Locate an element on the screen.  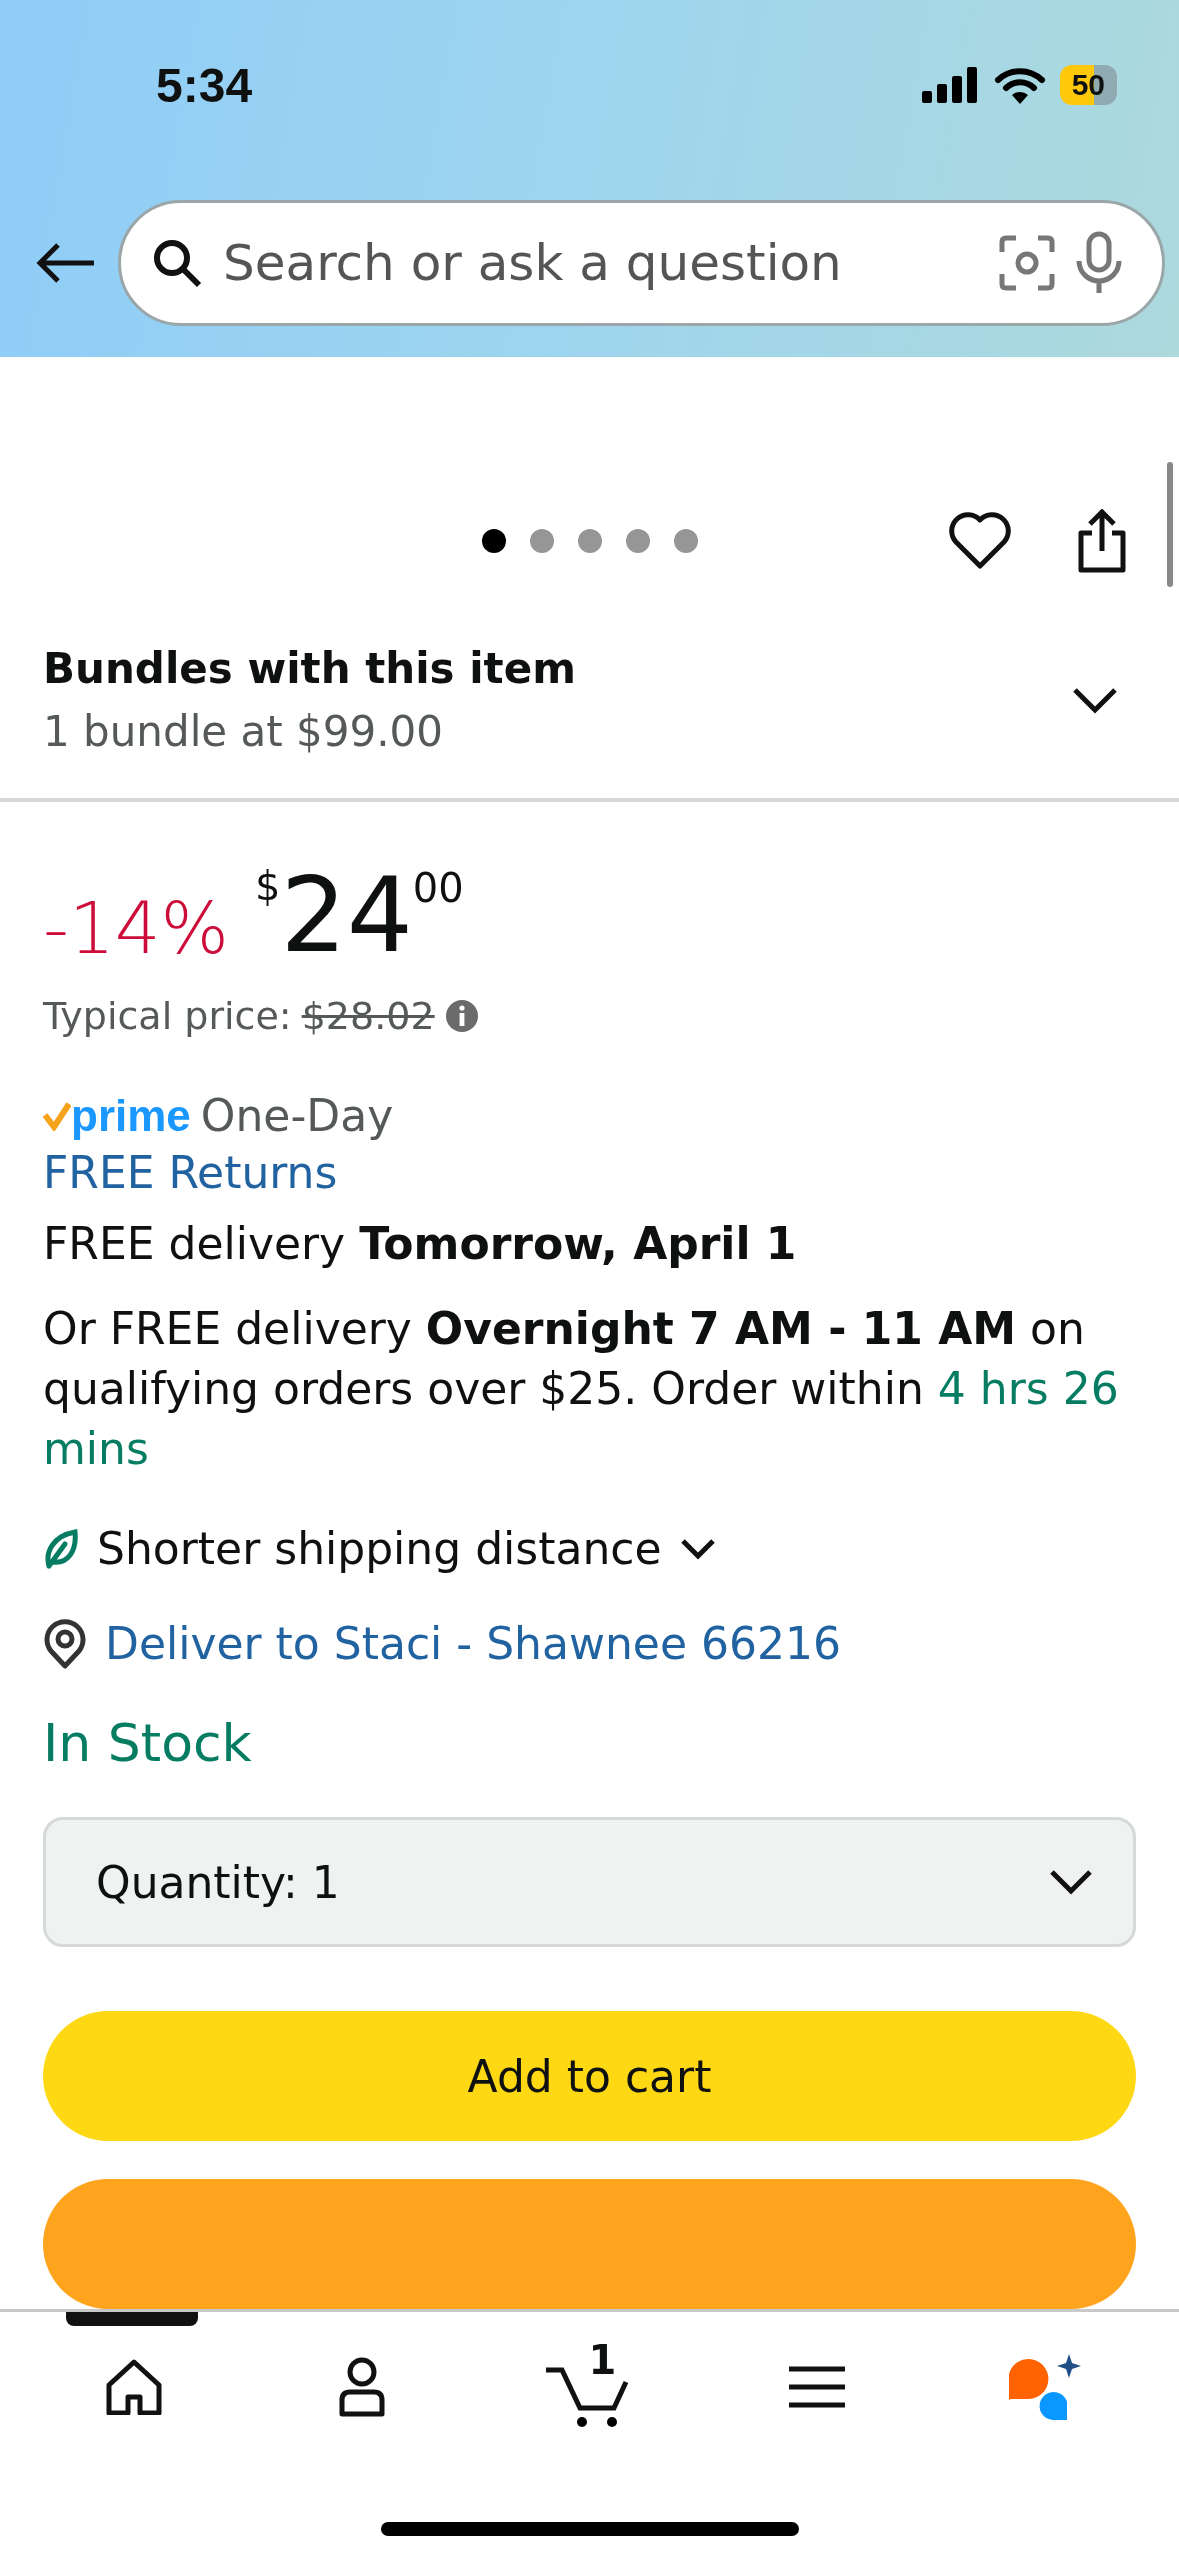
search-bar: Search or ask a question is located at coordinates (641, 263).